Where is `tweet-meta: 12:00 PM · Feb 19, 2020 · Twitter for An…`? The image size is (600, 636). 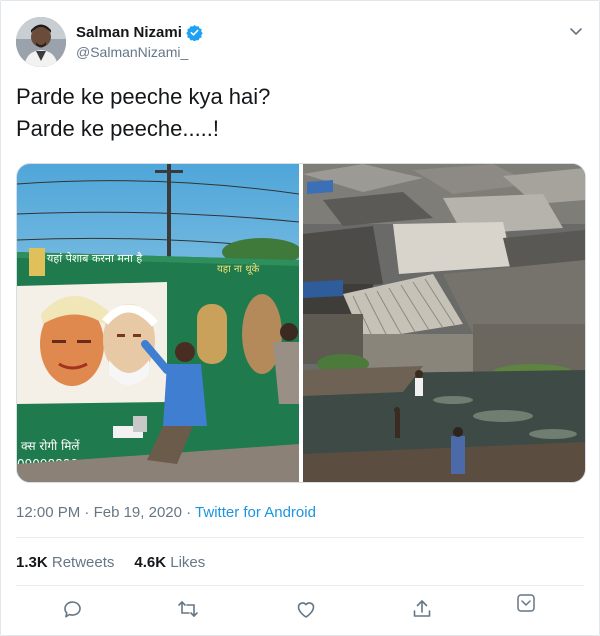 tweet-meta: 12:00 PM · Feb 19, 2020 · Twitter for An… is located at coordinates (166, 512).